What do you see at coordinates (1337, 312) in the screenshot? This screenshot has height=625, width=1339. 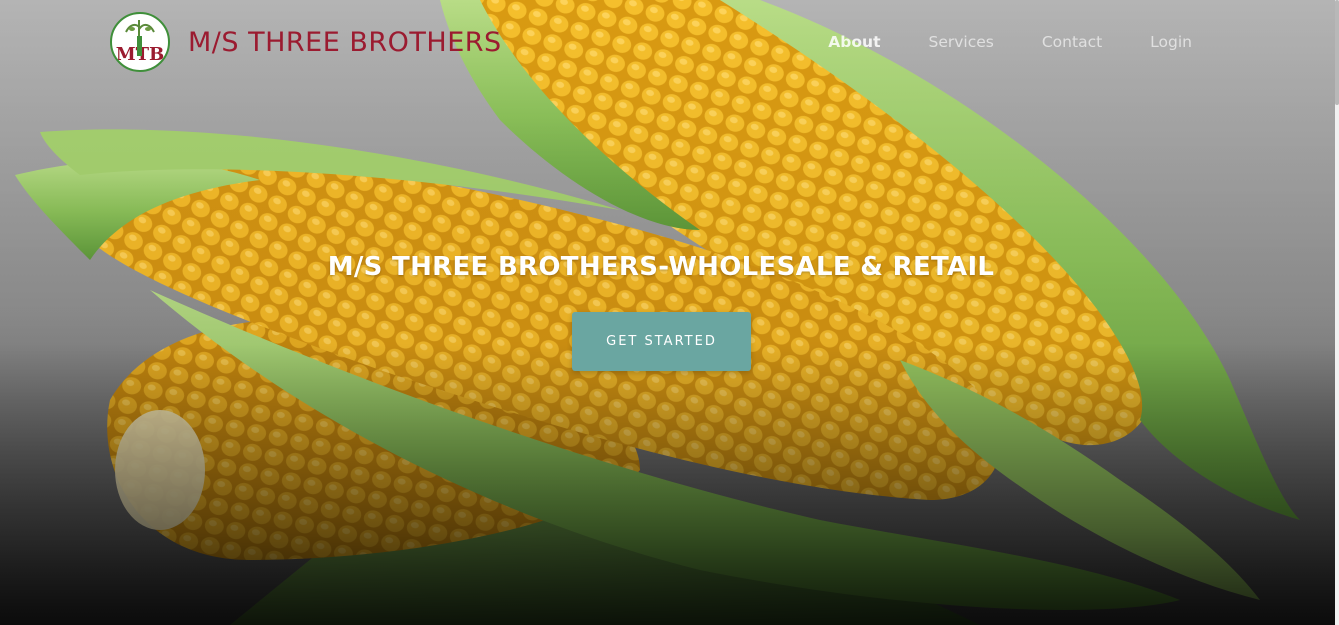 I see `scrollbar-track` at bounding box center [1337, 312].